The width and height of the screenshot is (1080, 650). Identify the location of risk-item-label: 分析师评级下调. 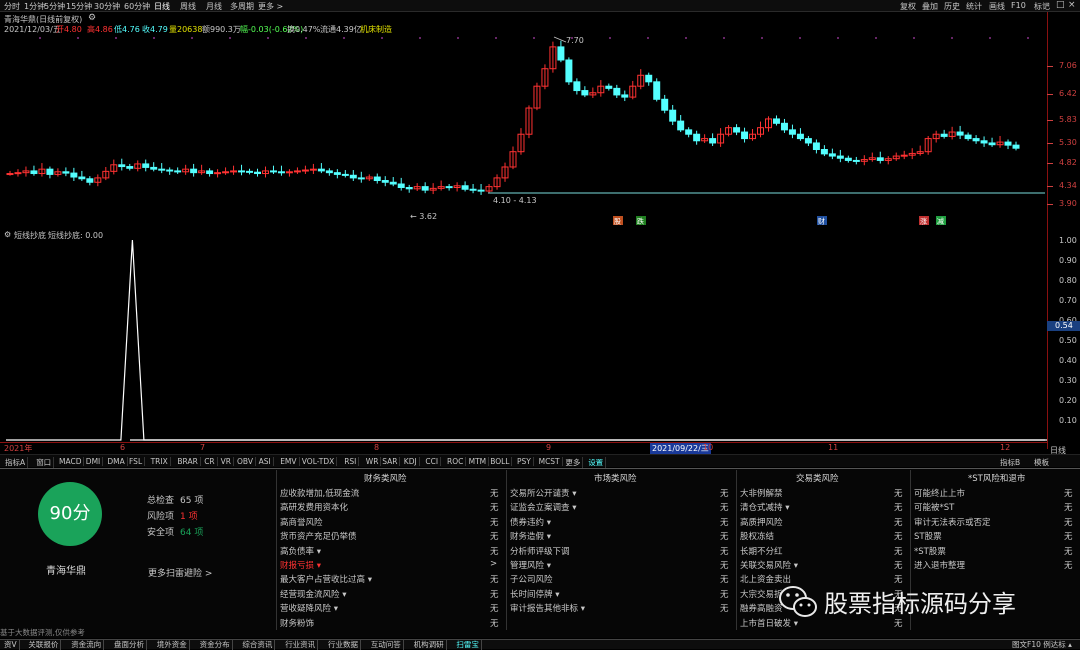
(540, 551).